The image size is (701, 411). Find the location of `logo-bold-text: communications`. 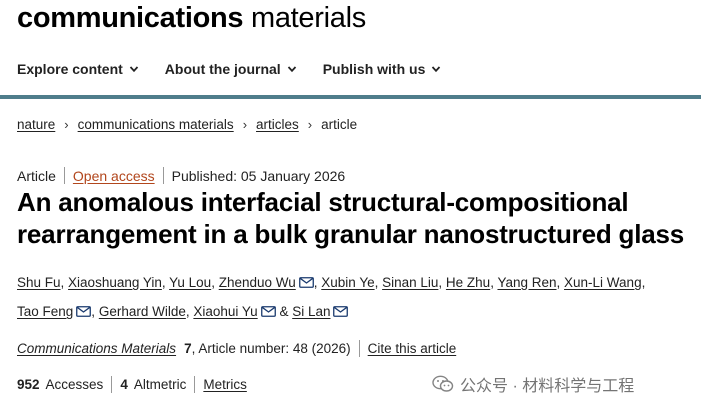

logo-bold-text: communications is located at coordinates (130, 18).